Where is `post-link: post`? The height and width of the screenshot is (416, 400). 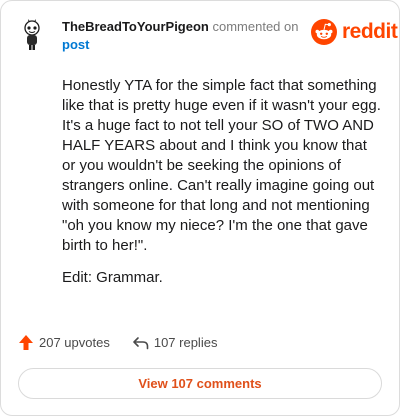 post-link: post is located at coordinates (75, 44).